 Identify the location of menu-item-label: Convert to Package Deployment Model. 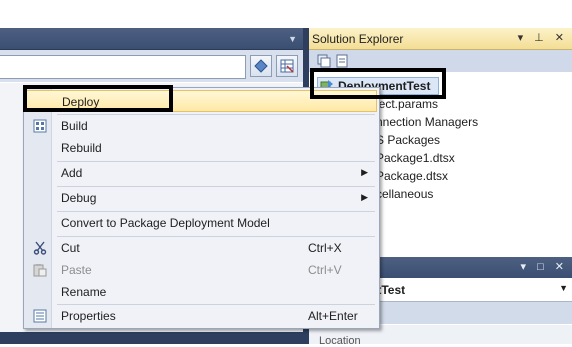
(165, 223).